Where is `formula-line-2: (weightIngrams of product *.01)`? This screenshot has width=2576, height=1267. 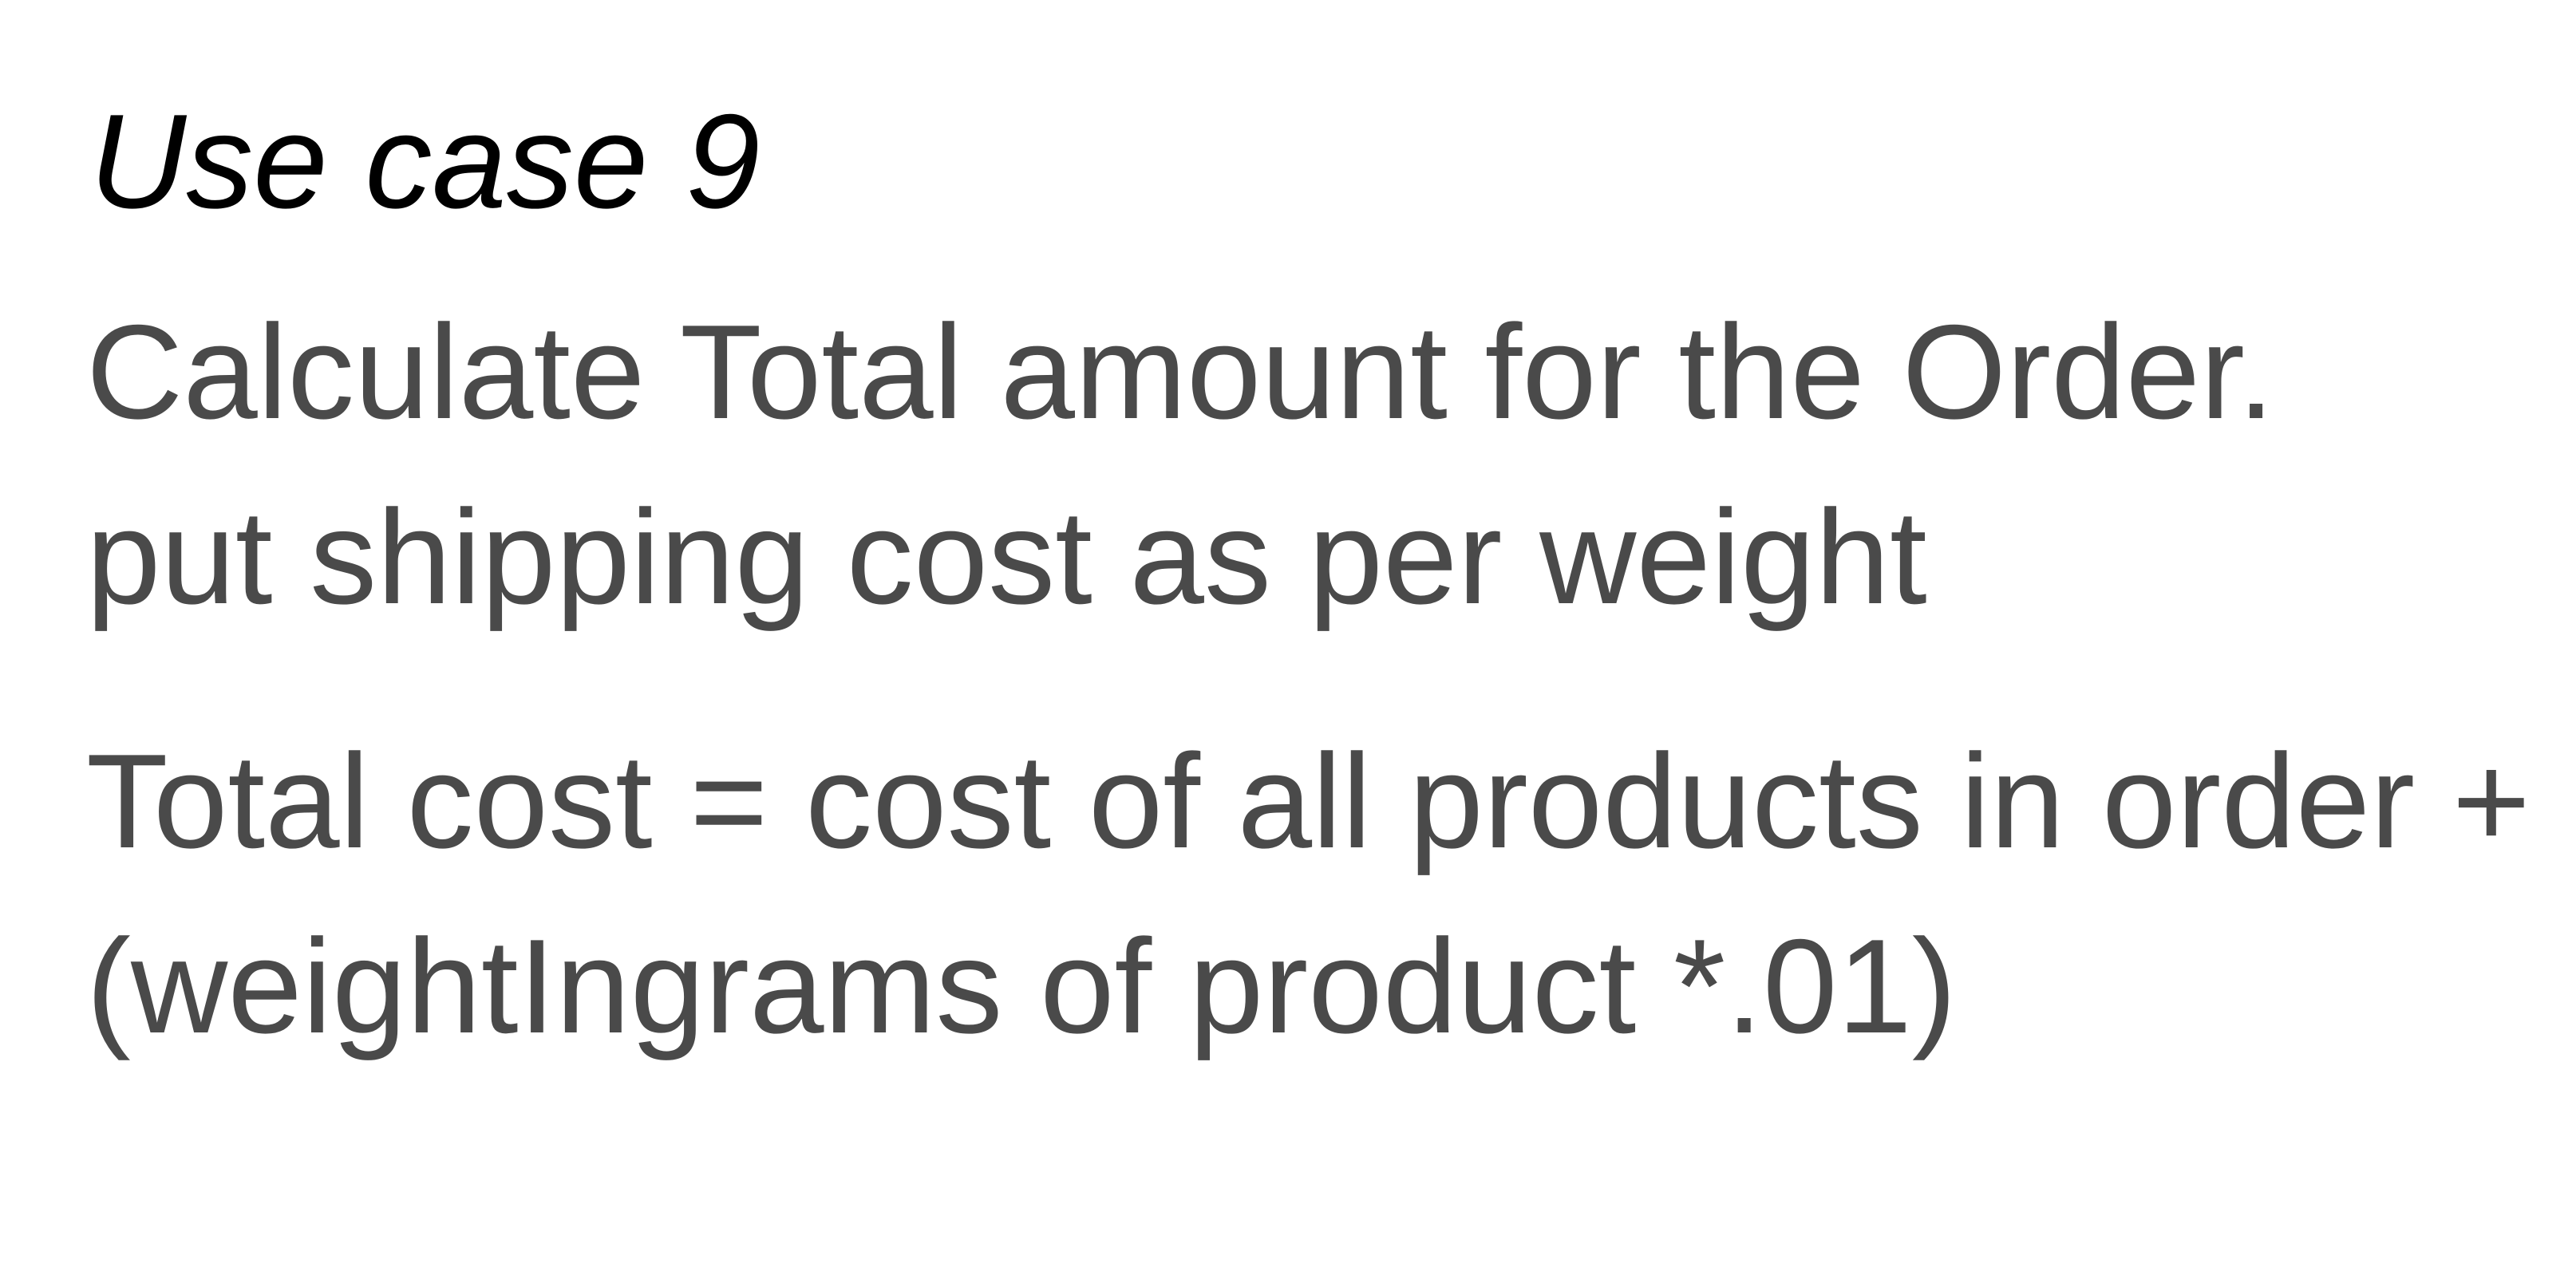
formula-line-2: (weightIngrams of product *.01) is located at coordinates (1021, 986).